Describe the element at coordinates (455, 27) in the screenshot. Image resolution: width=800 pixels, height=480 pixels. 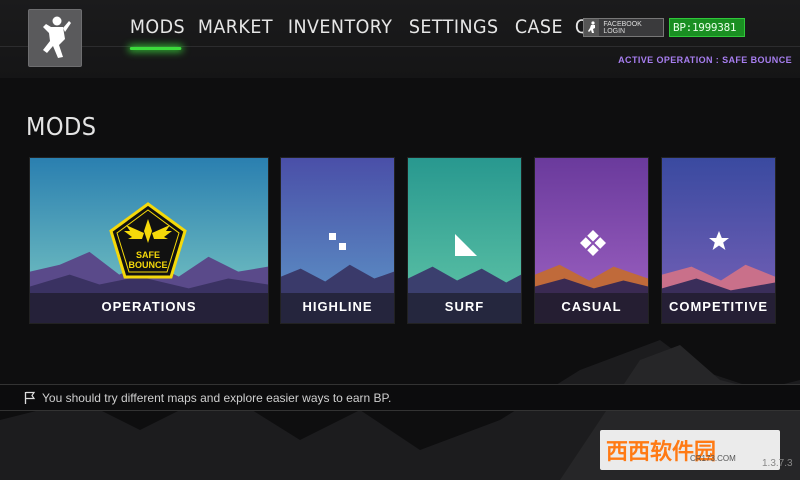
I see `nav-settings: SETTINGS` at that location.